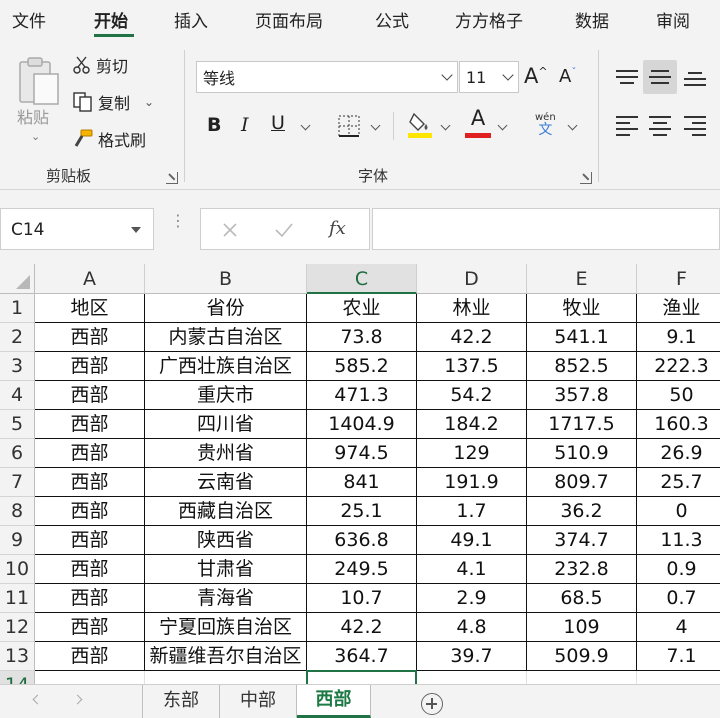 The width and height of the screenshot is (720, 718). What do you see at coordinates (90, 627) in the screenshot?
I see `cell-a12: 西部` at bounding box center [90, 627].